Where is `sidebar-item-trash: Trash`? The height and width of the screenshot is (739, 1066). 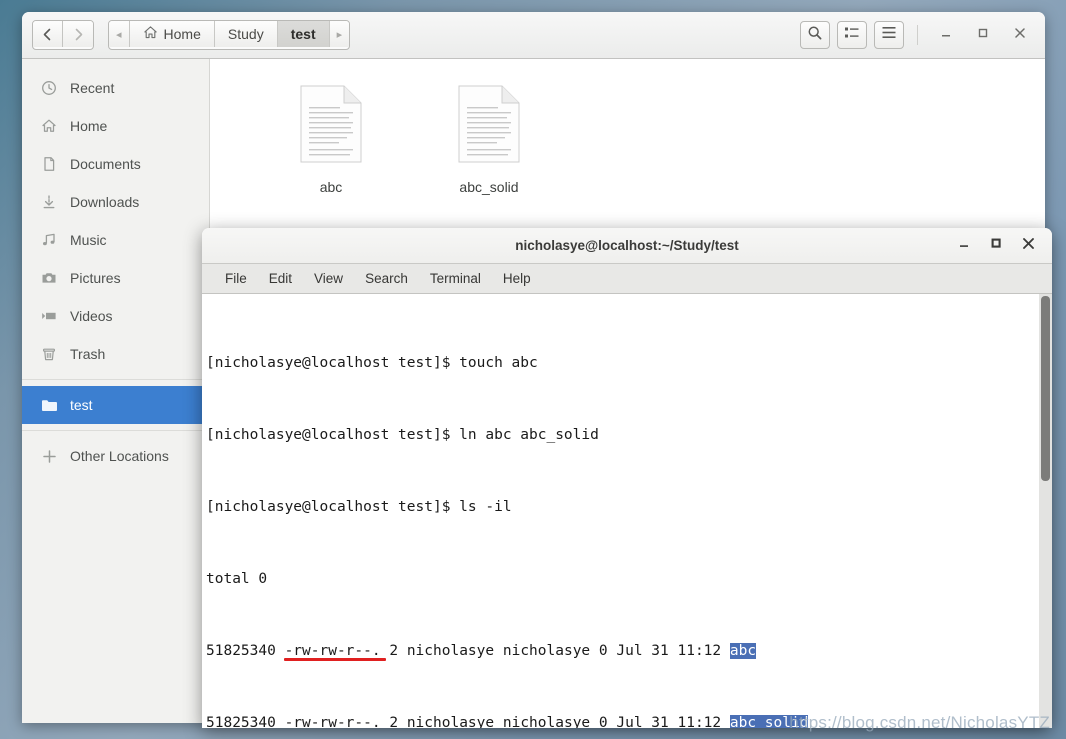
sidebar-item-trash: Trash is located at coordinates (115, 354).